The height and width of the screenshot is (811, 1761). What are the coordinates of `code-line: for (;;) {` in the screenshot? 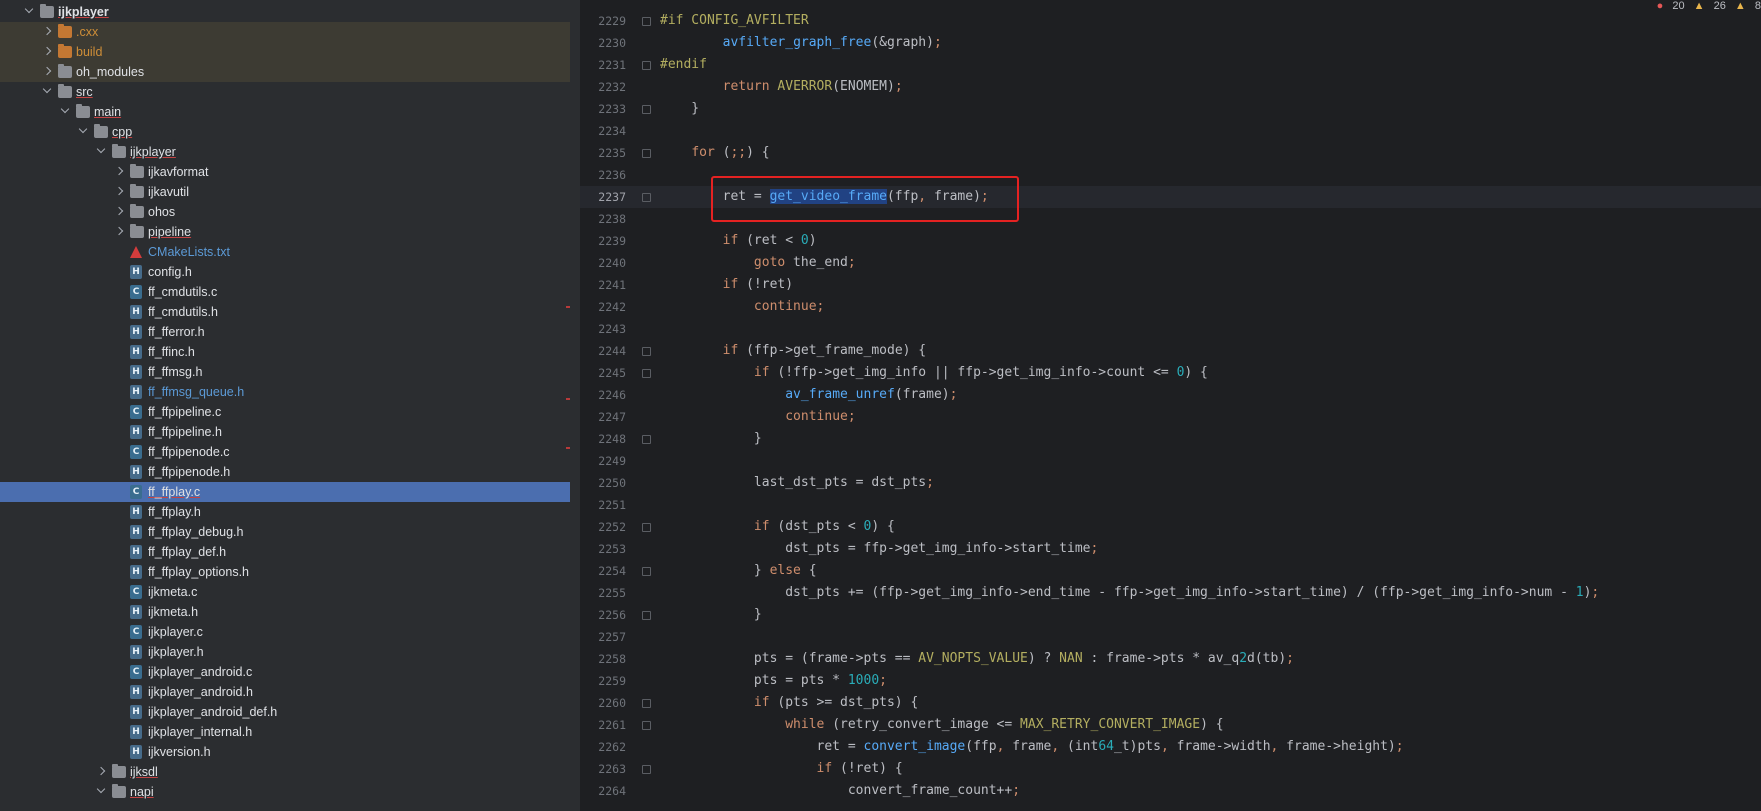 It's located at (714, 153).